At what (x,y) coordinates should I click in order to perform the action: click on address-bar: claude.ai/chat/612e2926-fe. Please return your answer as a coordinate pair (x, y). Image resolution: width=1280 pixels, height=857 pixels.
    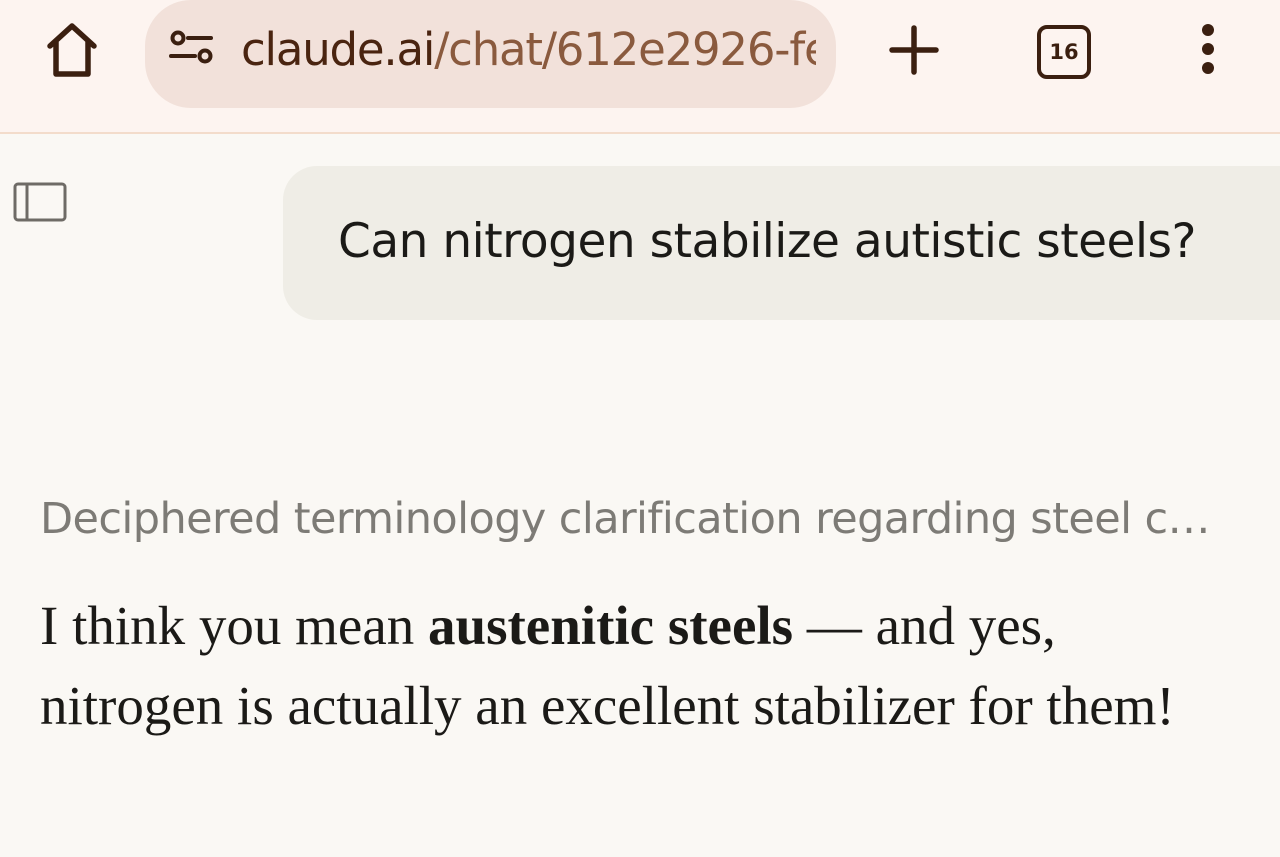
    Looking at the image, I should click on (490, 54).